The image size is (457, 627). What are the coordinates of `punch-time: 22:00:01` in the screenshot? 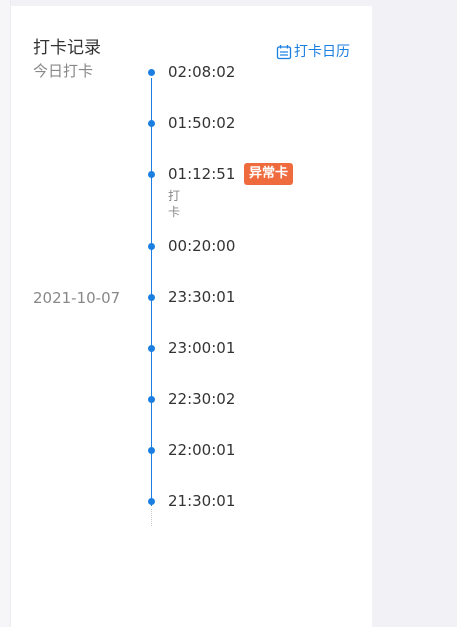 It's located at (202, 450).